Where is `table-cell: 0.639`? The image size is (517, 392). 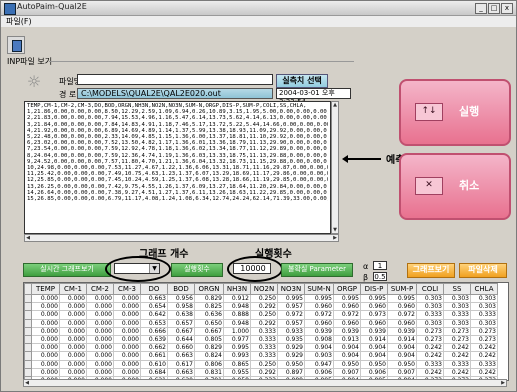
table-cell: 0.639 is located at coordinates (154, 339).